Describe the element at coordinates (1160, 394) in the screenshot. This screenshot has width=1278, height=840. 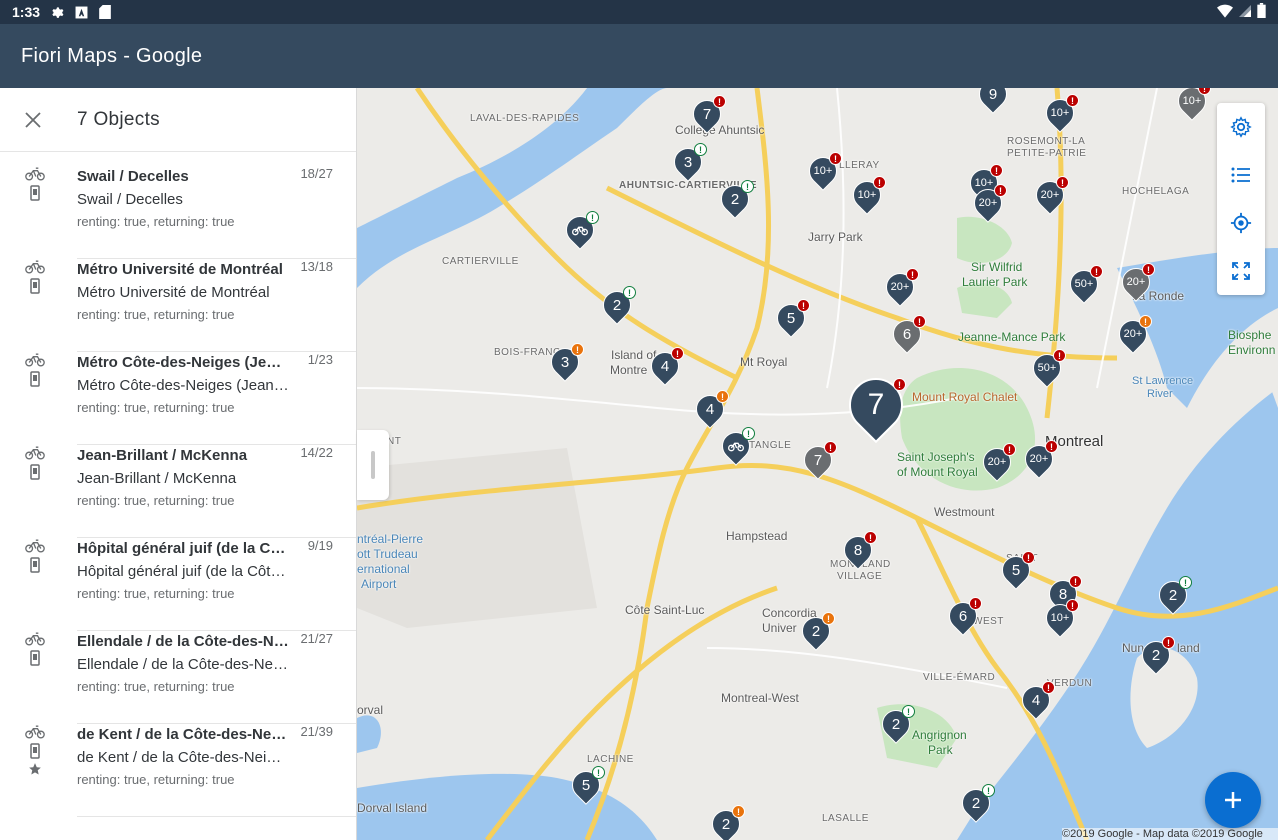
I see `map-label: River` at that location.